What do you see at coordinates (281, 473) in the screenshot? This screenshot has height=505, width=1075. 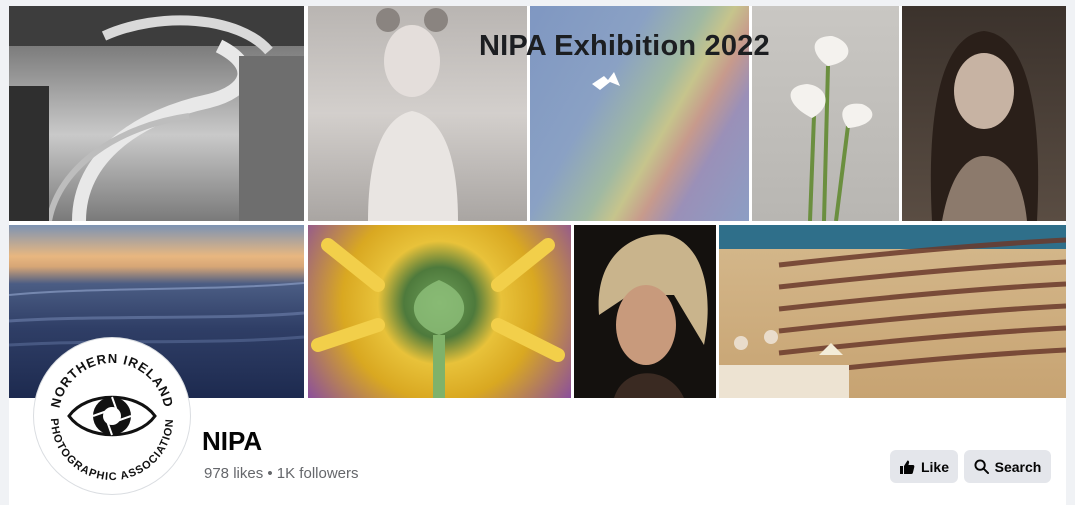 I see `page-stats: 978 likes • 1K followers` at bounding box center [281, 473].